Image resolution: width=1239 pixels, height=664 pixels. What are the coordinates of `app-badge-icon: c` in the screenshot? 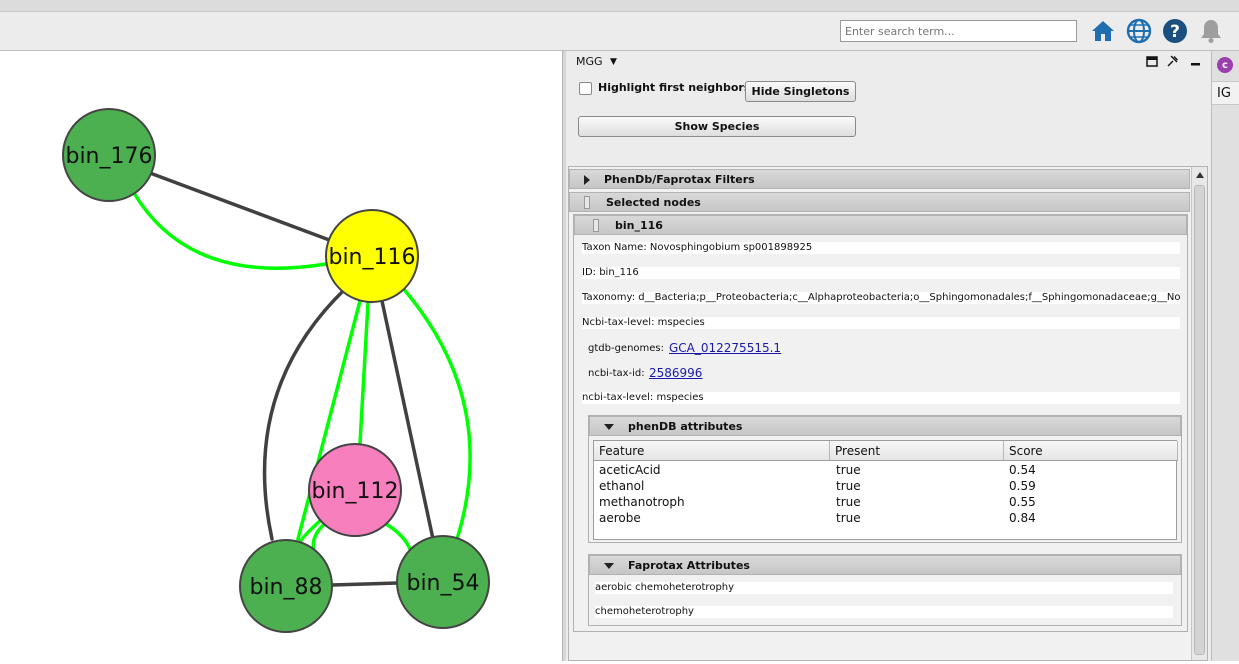 It's located at (1225, 65).